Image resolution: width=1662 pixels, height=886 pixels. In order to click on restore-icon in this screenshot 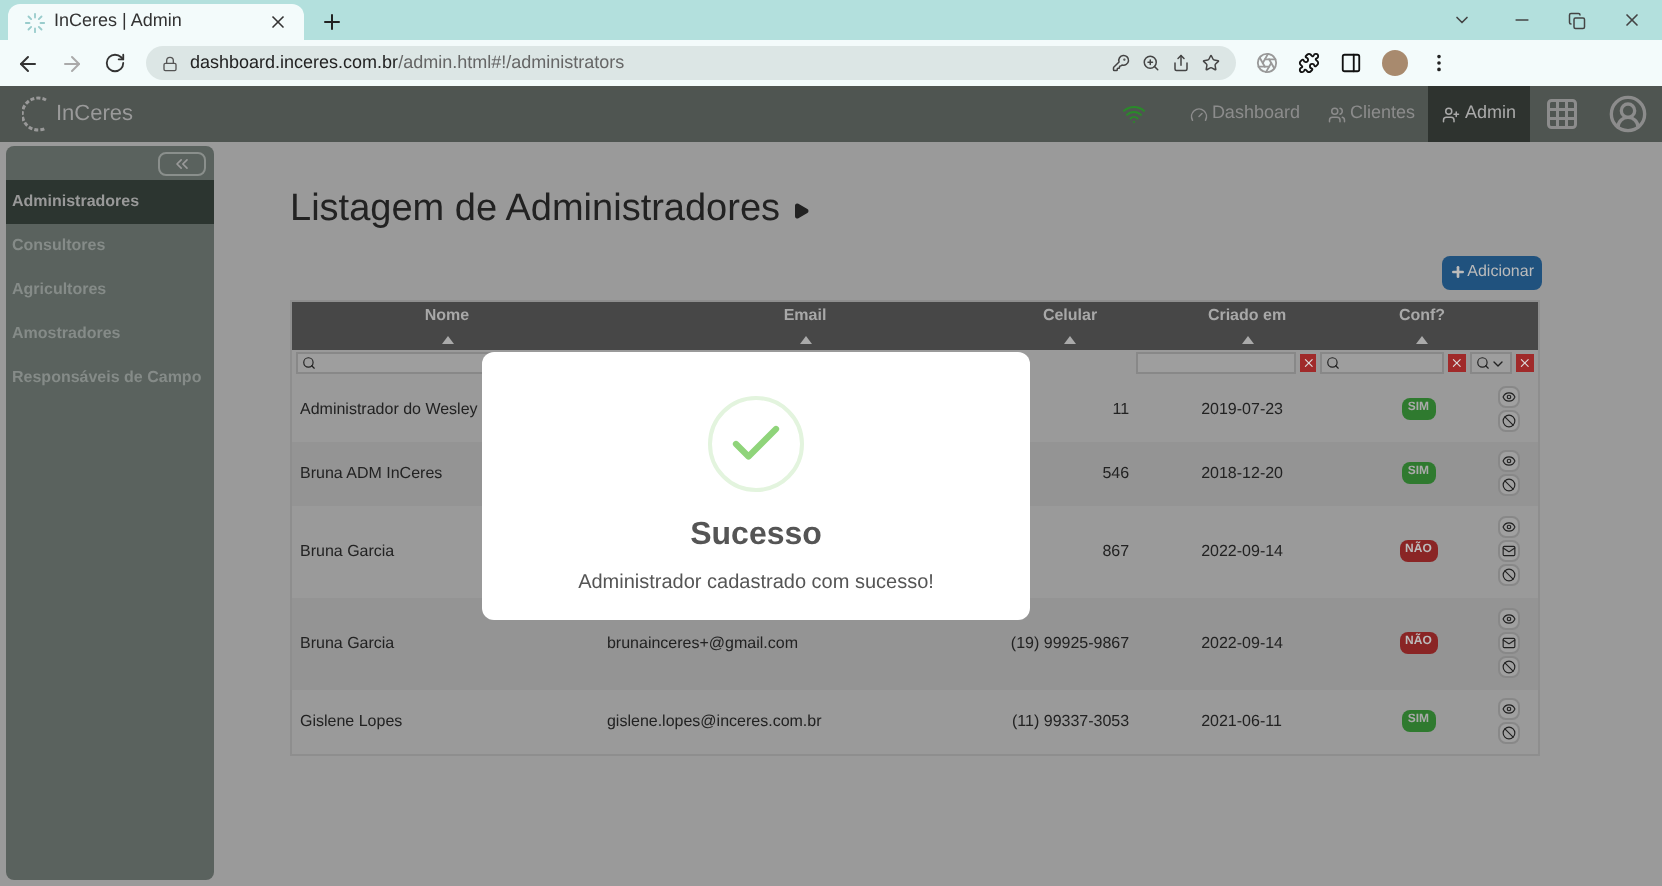, I will do `click(1577, 21)`.